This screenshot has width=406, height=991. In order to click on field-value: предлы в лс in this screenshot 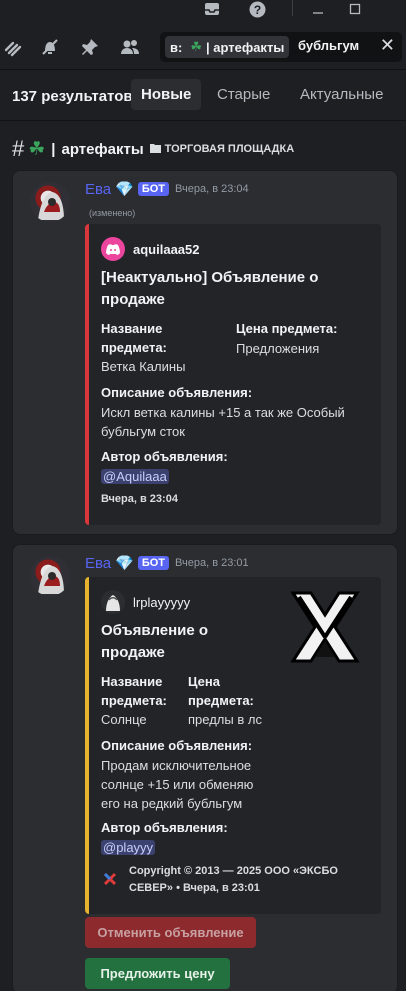, I will do `click(225, 719)`.